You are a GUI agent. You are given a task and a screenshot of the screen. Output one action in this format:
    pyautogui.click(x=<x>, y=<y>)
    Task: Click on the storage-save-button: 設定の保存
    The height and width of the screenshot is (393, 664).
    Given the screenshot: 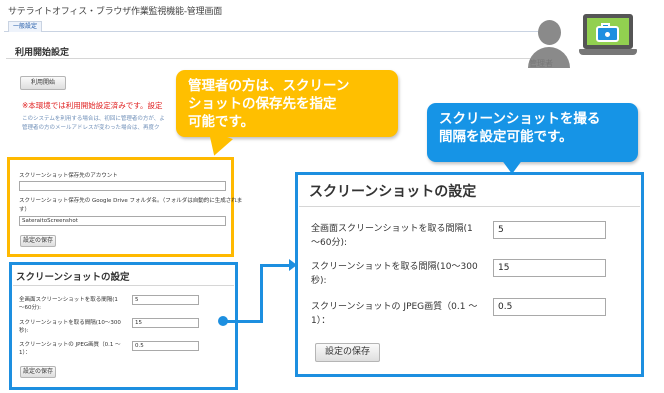 What is the action you would take?
    pyautogui.click(x=38, y=241)
    